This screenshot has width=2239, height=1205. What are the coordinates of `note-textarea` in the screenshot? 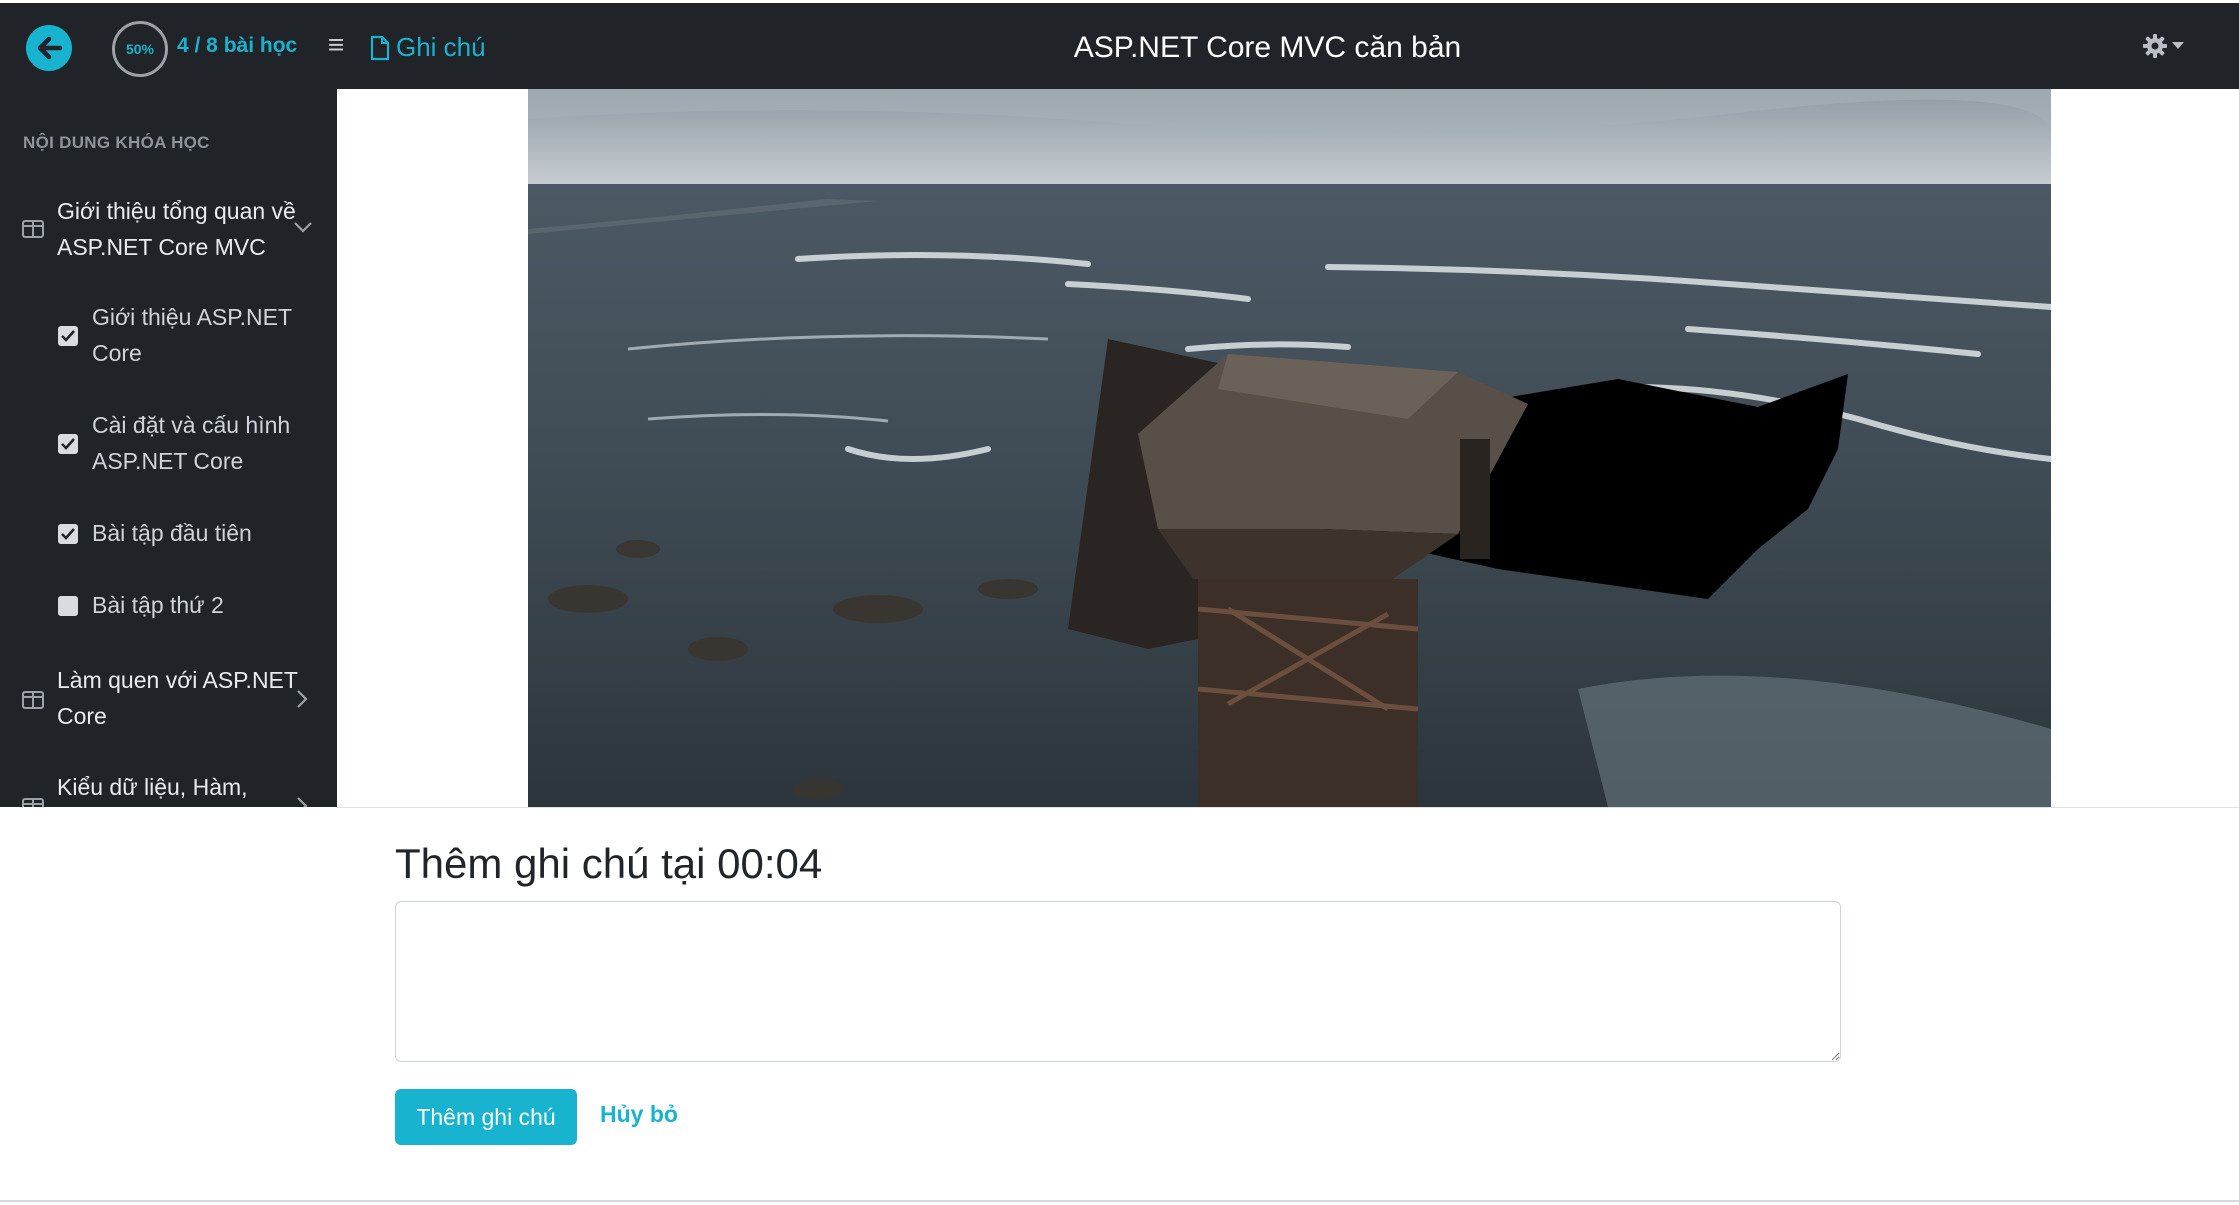 It's located at (1118, 981).